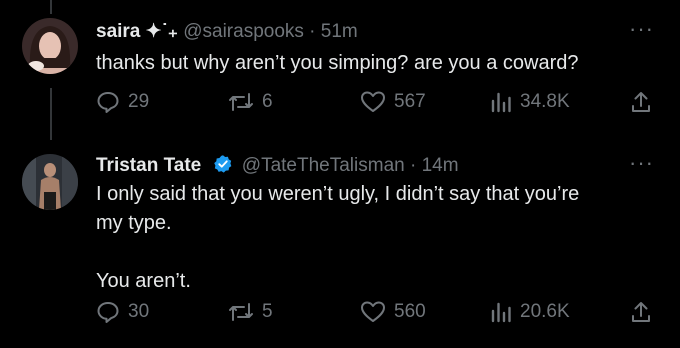  What do you see at coordinates (222, 164) in the screenshot?
I see `verified-badge-icon` at bounding box center [222, 164].